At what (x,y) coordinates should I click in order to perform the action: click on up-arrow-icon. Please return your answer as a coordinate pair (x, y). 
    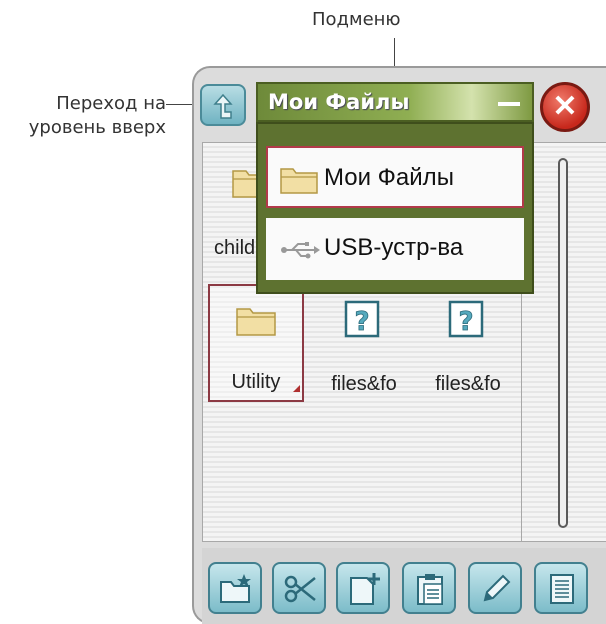
    Looking at the image, I should click on (223, 106).